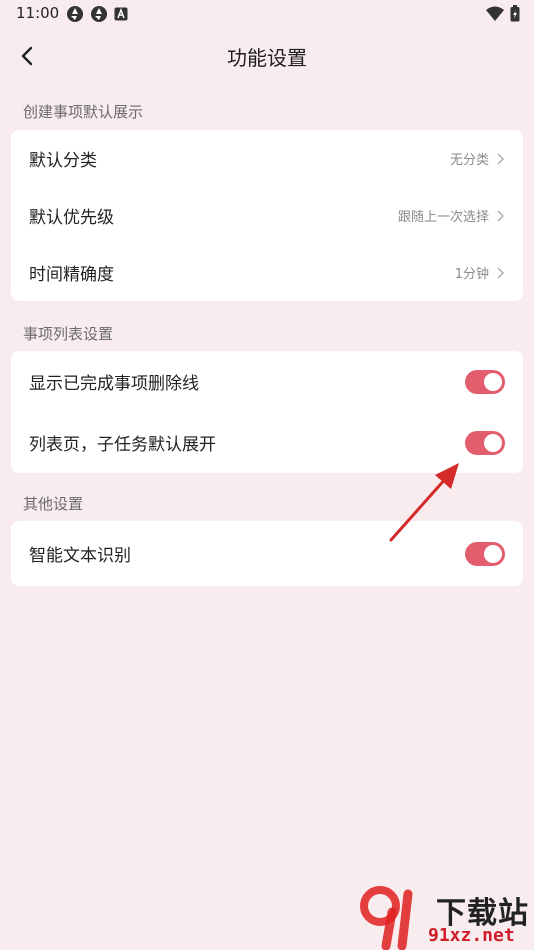  Describe the element at coordinates (122, 445) in the screenshot. I see `row-label: 列表页，子任务默认展开` at that location.